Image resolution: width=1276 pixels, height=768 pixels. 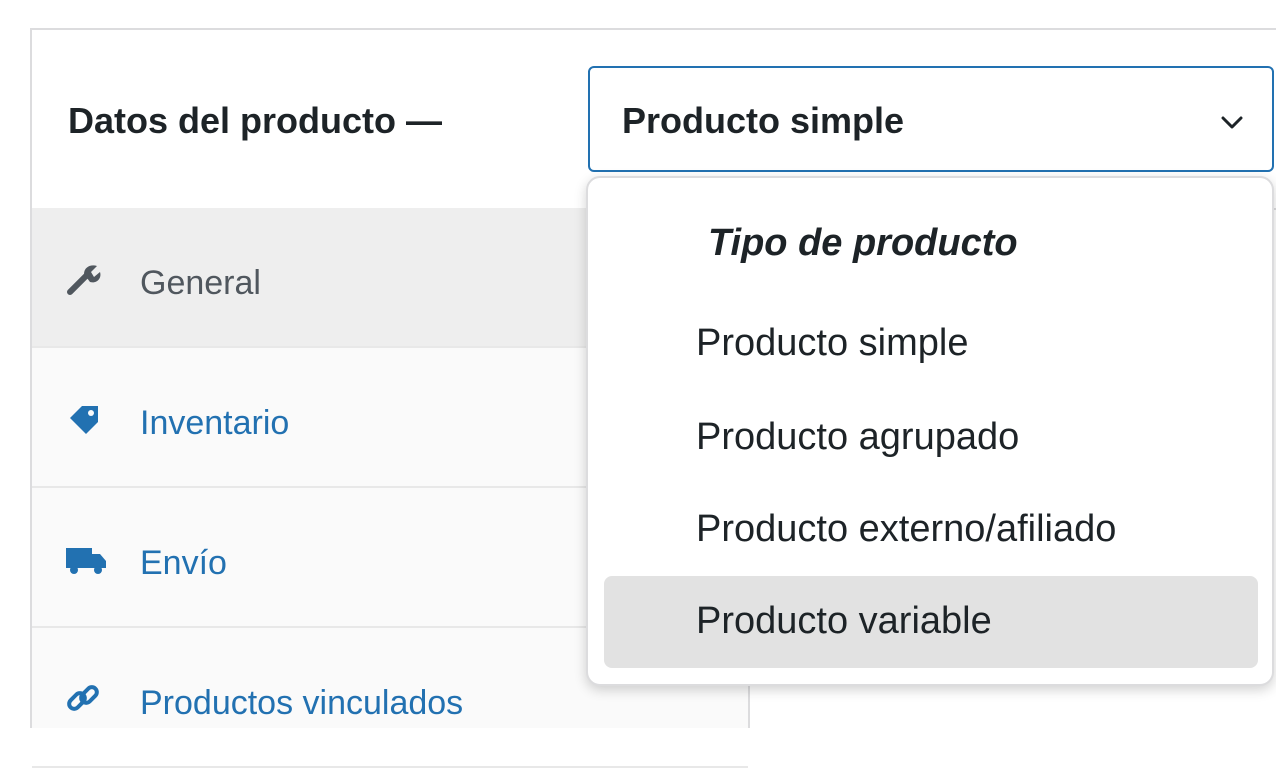 I want to click on tab-productos-vinculados-label: Productos vinculados, so click(x=302, y=703).